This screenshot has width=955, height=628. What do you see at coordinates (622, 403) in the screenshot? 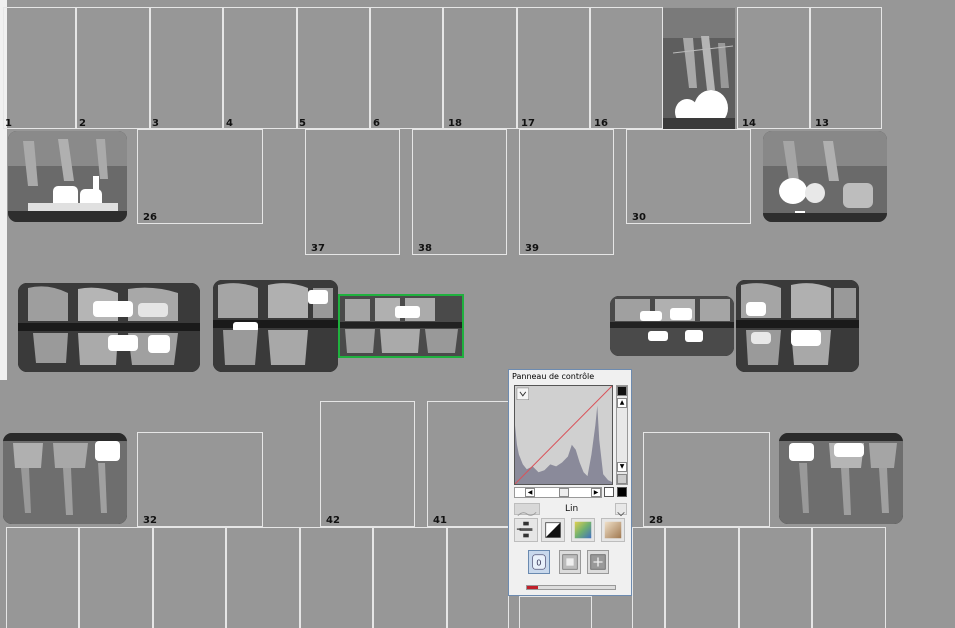
I see `scroll-up-arrow-icon: ▲` at bounding box center [622, 403].